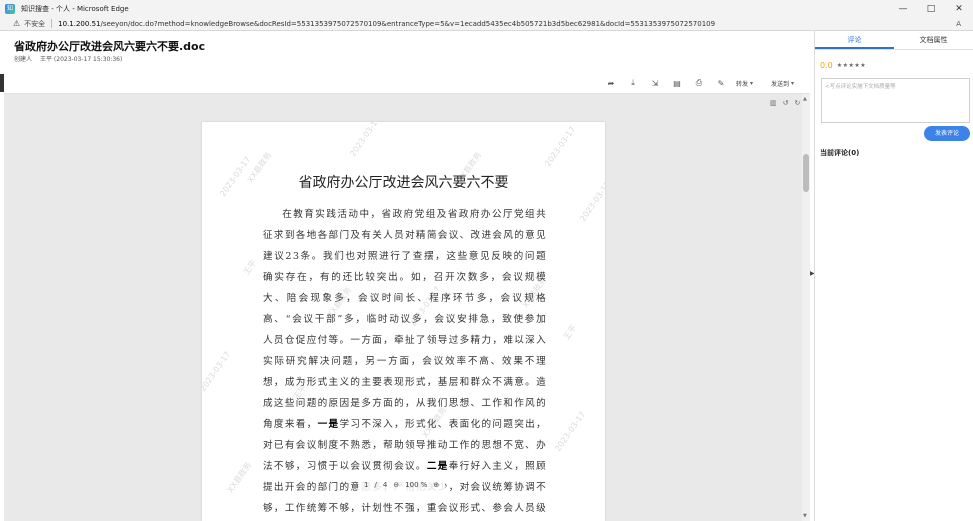  Describe the element at coordinates (402, 485) in the screenshot. I see `page-navigator: 1 / 4 ⊖ 100 % ⊕` at that location.